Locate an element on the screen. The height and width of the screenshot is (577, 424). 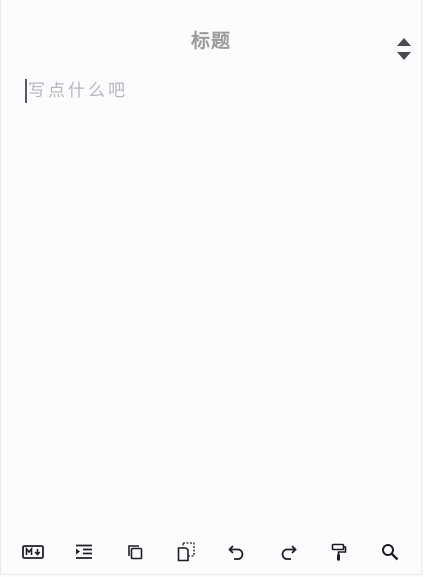
text-caret is located at coordinates (26, 91).